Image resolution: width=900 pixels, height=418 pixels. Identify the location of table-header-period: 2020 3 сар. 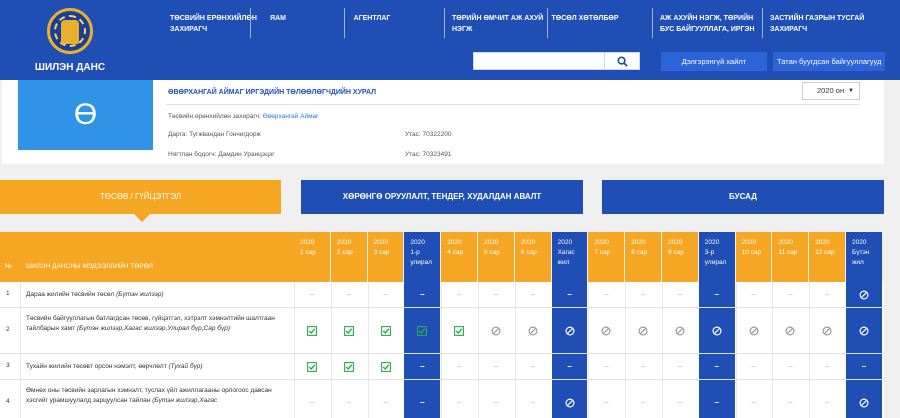
(385, 257).